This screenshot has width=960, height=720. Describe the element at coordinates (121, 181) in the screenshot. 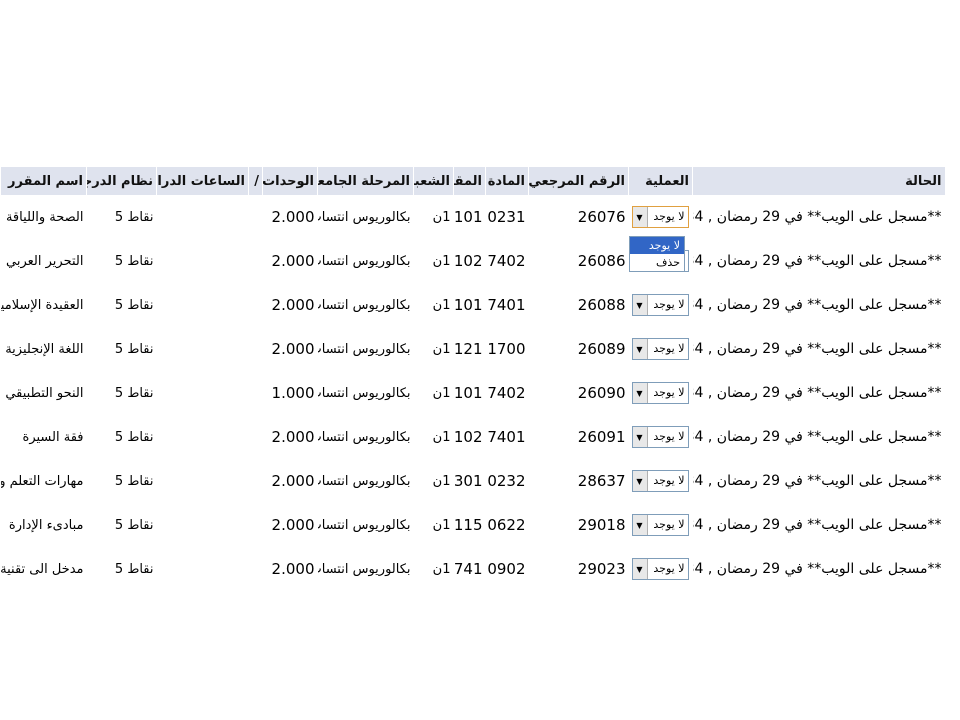

I see `header-grading: نظام الدرجات` at that location.